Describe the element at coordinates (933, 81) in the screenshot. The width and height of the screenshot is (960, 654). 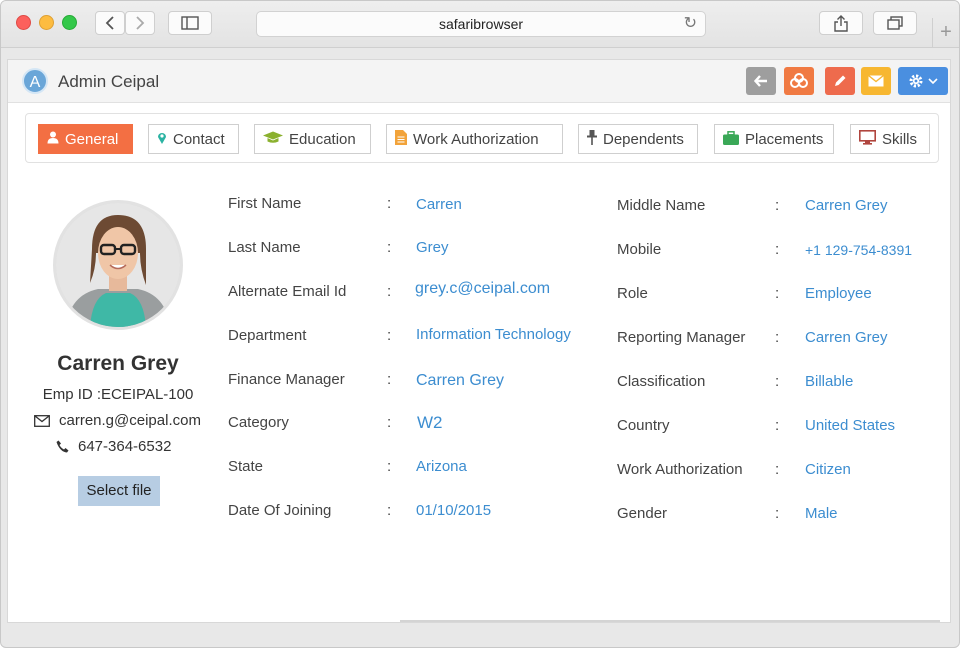
I see `chevron-down-icon` at that location.